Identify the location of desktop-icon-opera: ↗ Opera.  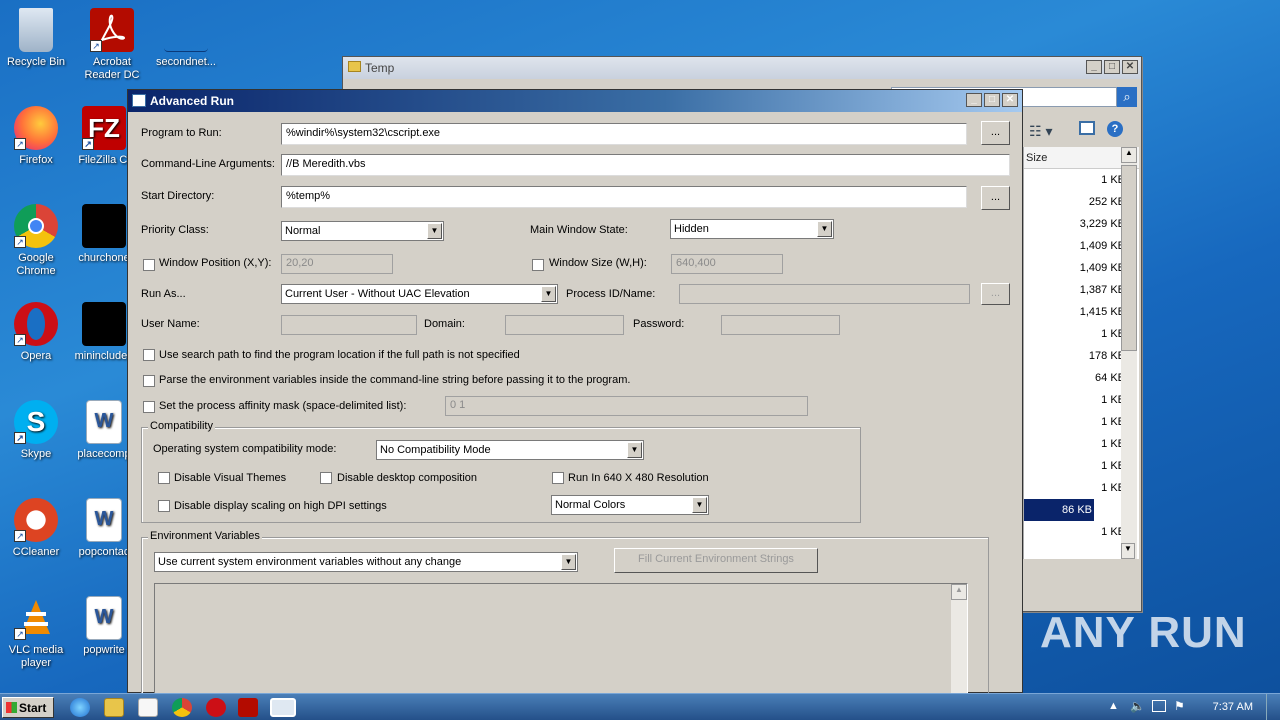
(36, 332).